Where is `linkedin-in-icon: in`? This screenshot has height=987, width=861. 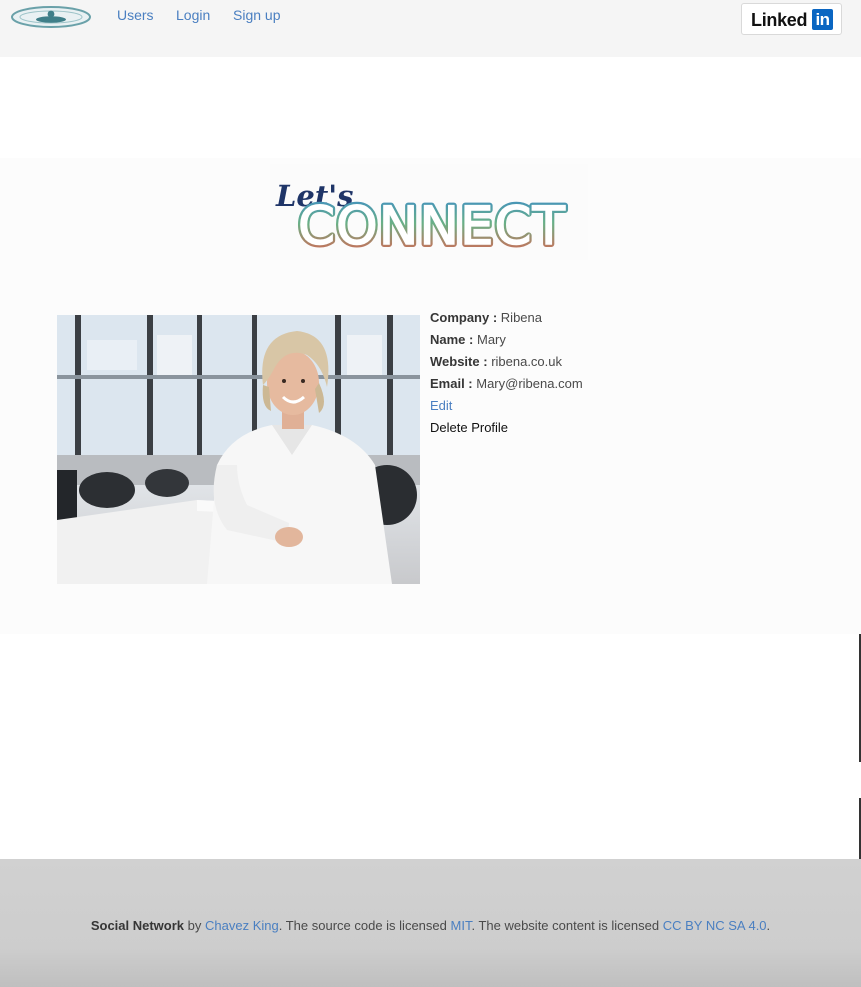
linkedin-in-icon: in is located at coordinates (822, 19).